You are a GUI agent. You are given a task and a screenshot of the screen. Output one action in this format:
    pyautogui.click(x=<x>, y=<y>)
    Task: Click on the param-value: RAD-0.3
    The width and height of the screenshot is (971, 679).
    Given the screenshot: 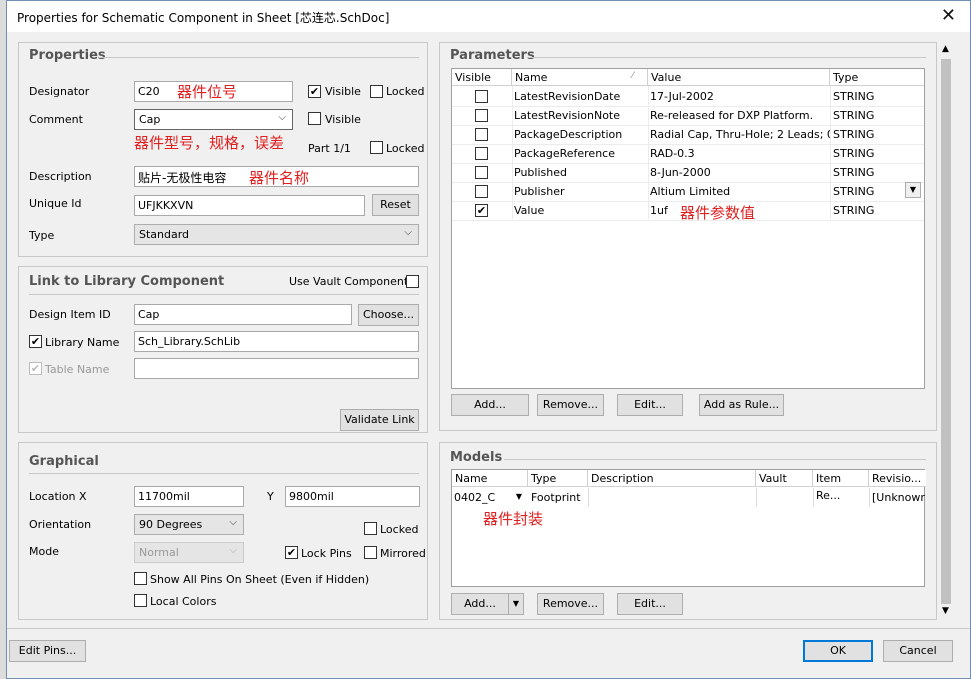 What is the action you would take?
    pyautogui.click(x=740, y=153)
    